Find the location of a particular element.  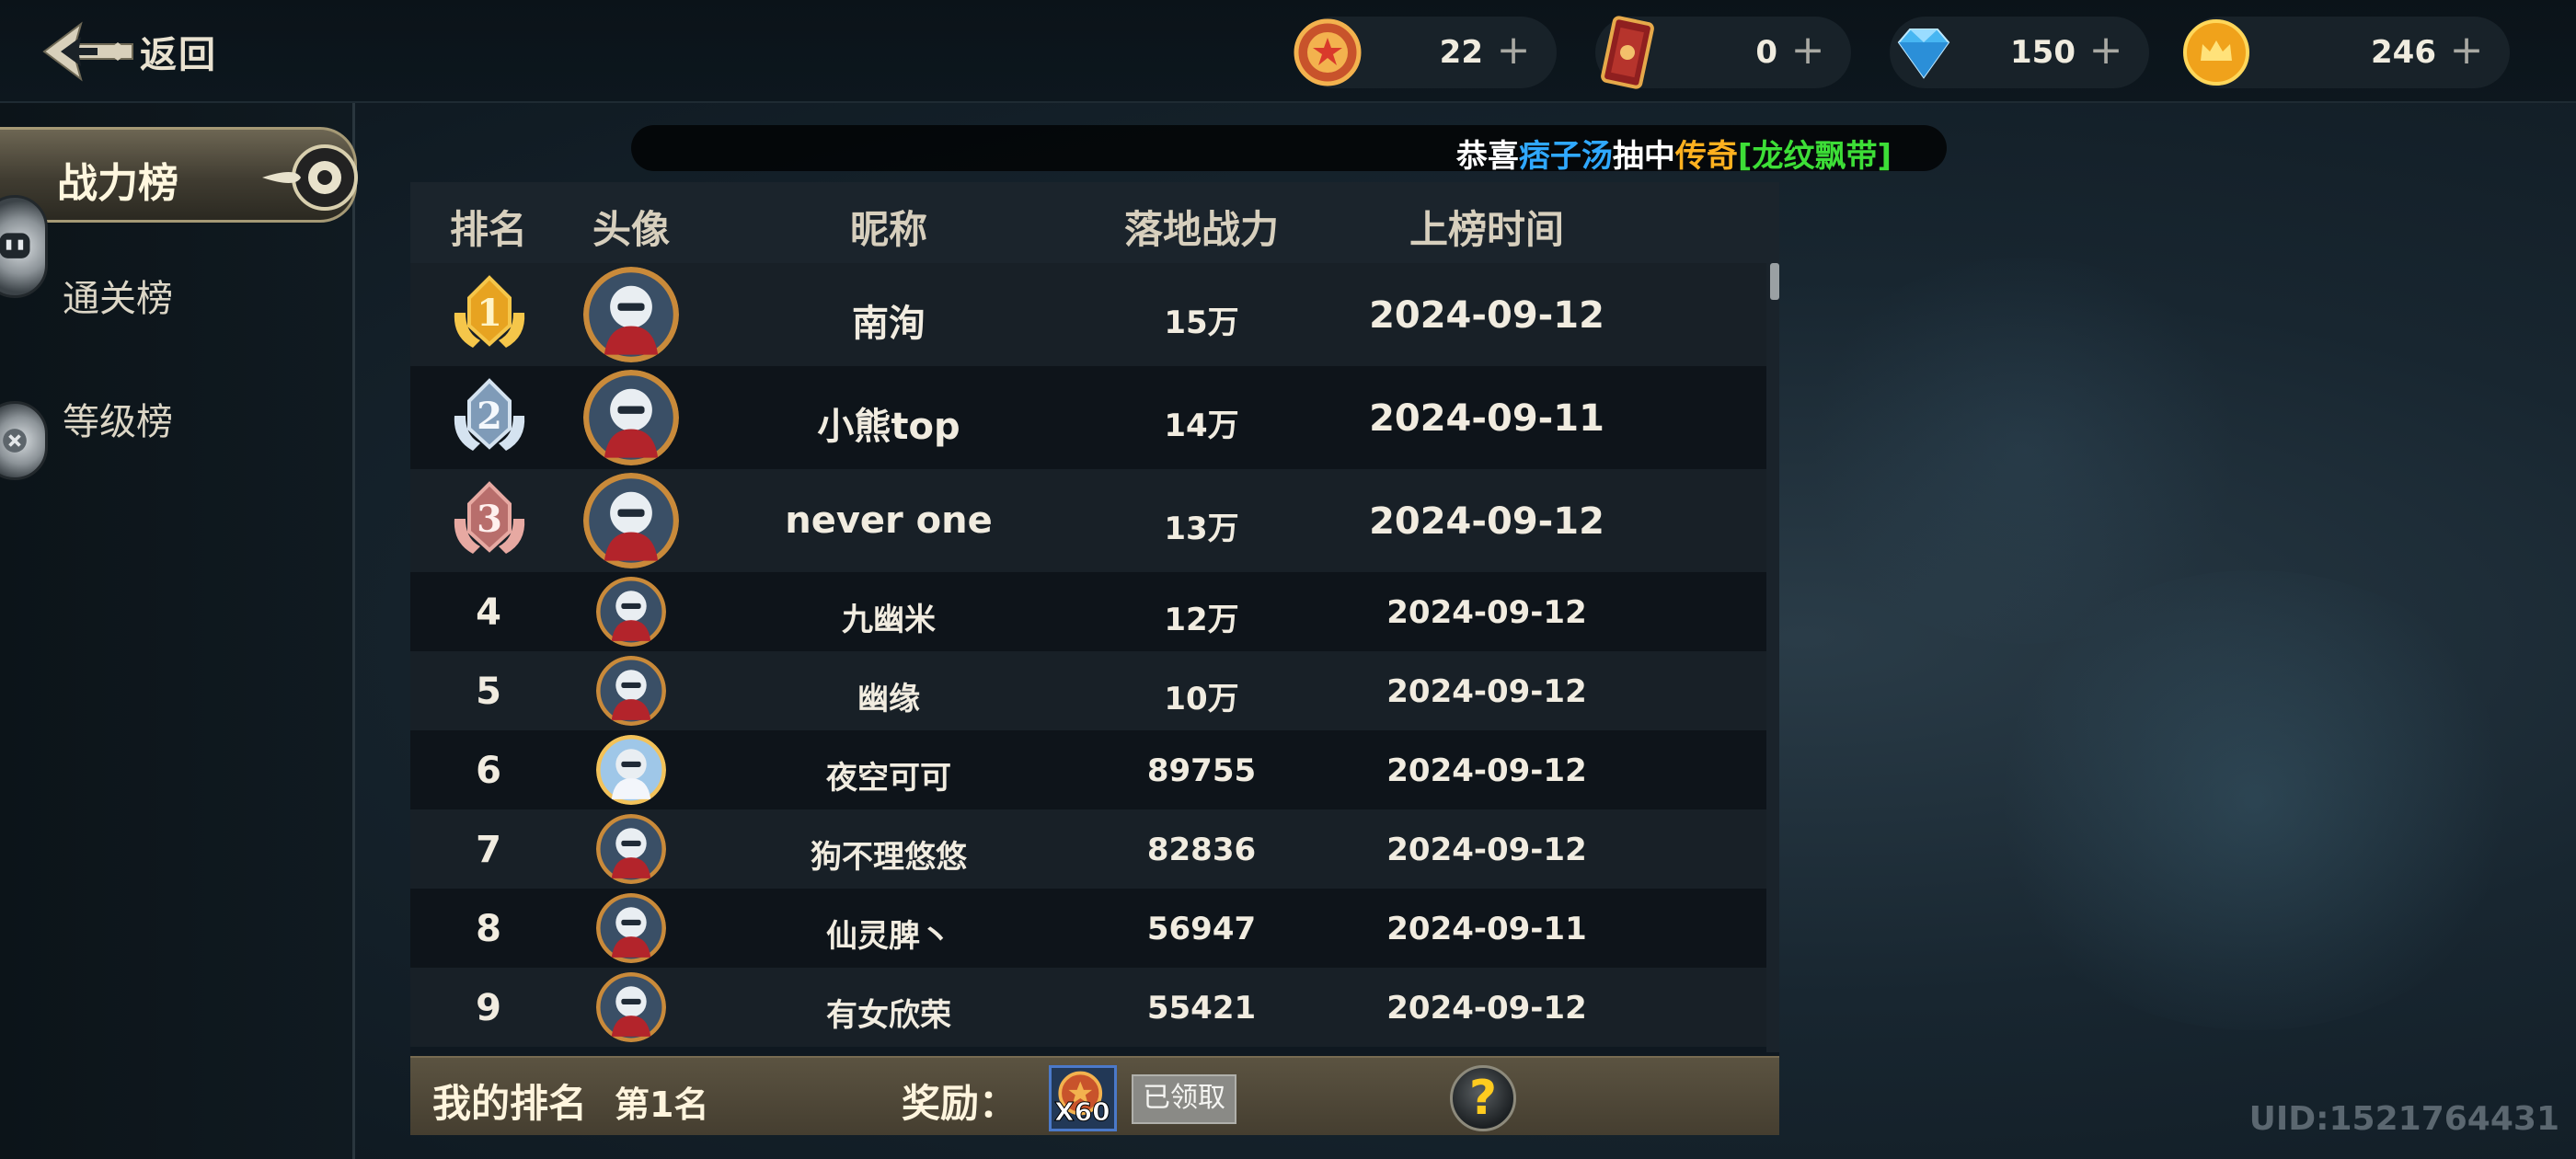

power-value: 89755 is located at coordinates (1201, 770).